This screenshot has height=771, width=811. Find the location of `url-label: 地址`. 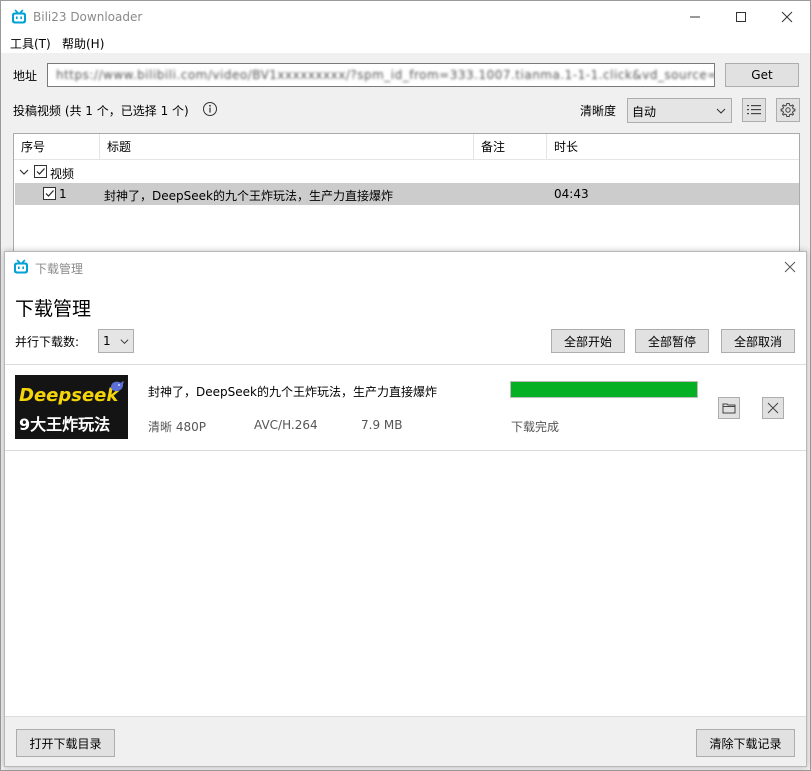

url-label: 地址 is located at coordinates (25, 76).